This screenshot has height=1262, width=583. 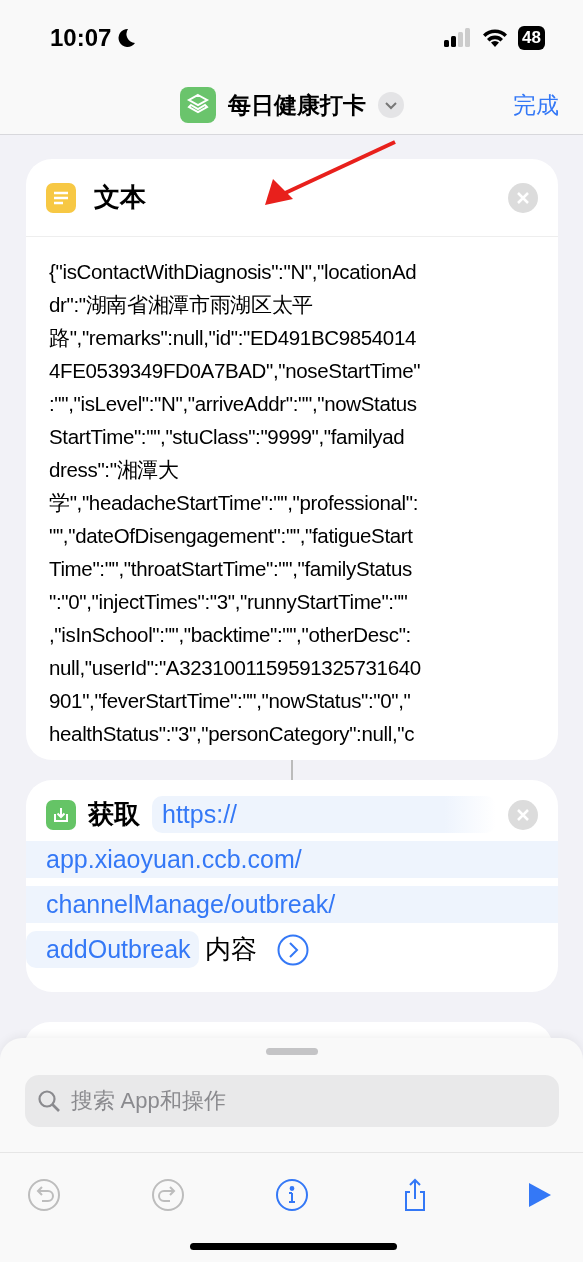 I want to click on url-token: channelManage/outbreak/, so click(x=292, y=904).